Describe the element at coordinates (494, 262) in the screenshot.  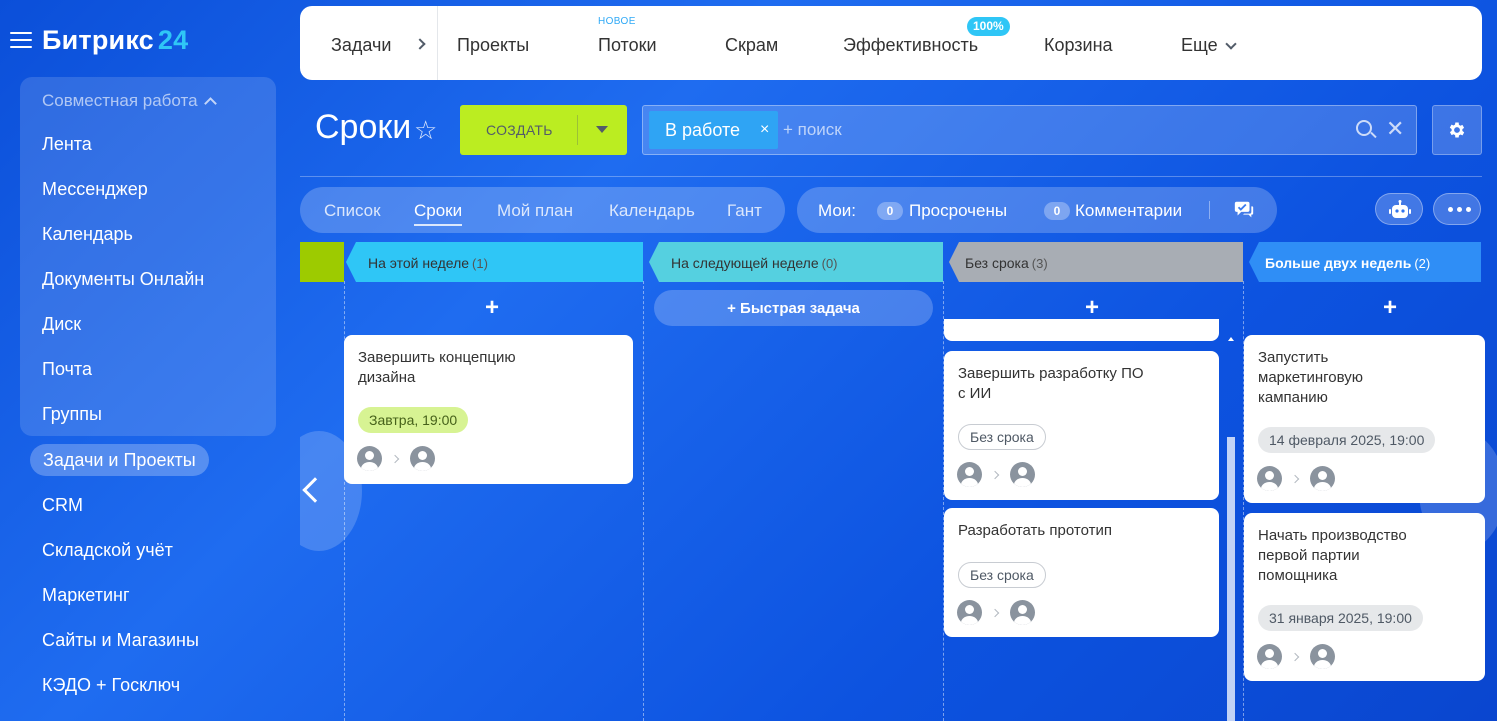
I see `column-header-this-week: На этой неделе (1)` at that location.